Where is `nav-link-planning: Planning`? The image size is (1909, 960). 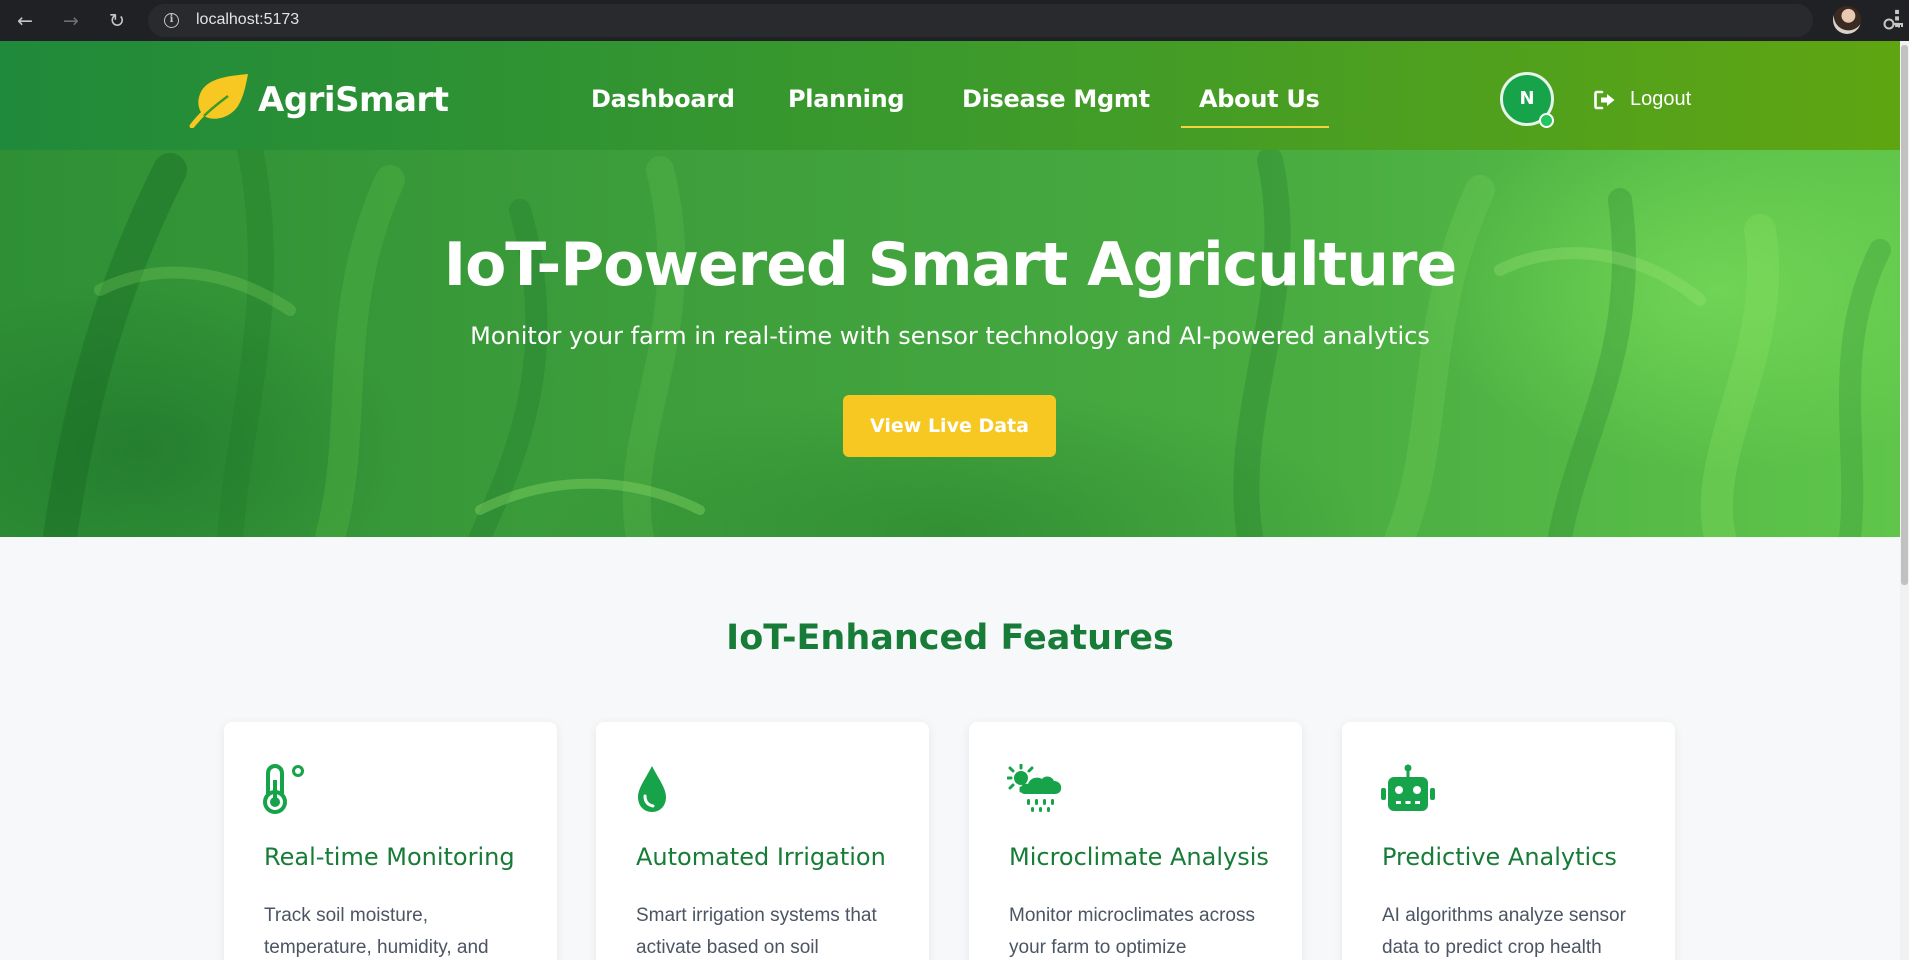 nav-link-planning: Planning is located at coordinates (846, 99).